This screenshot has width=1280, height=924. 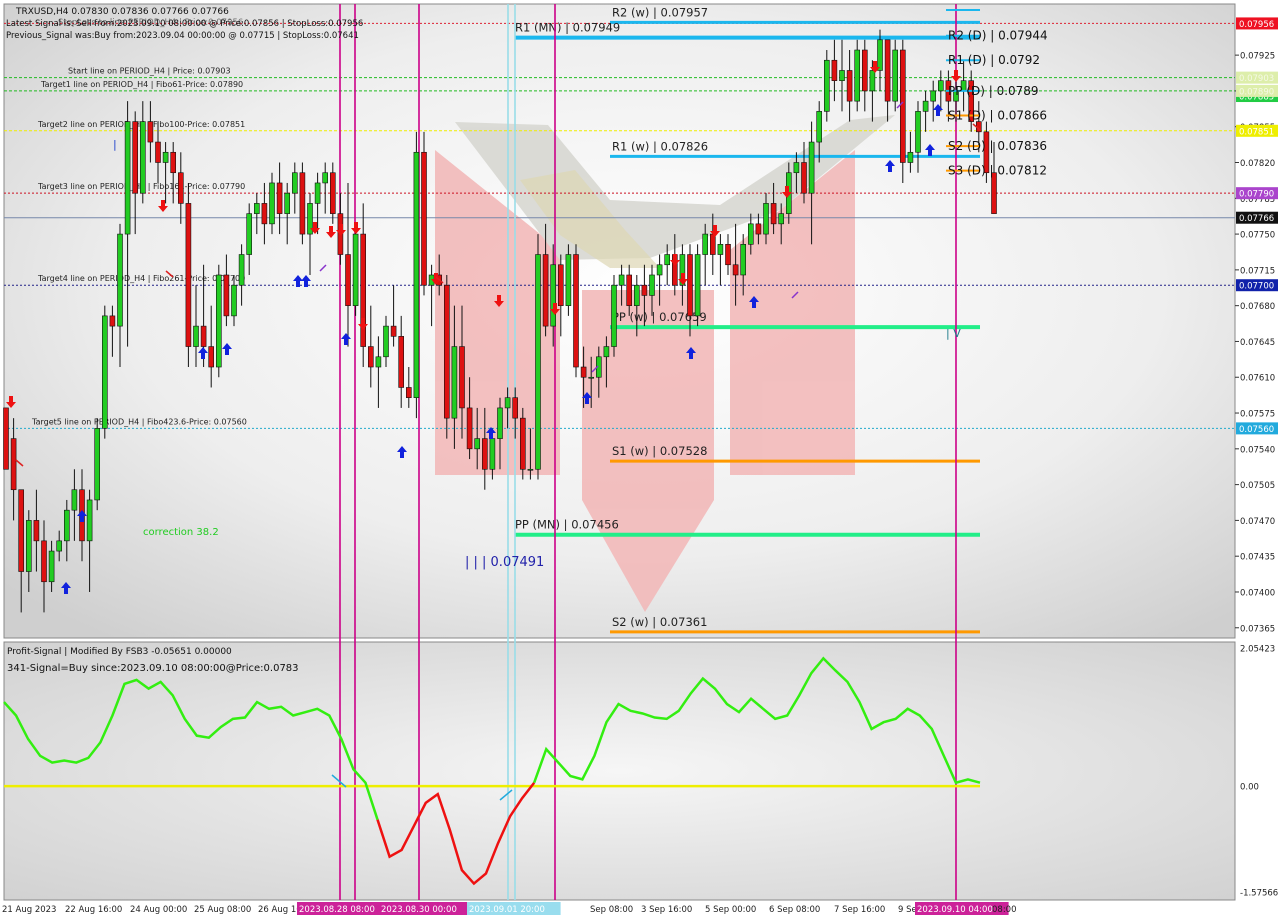 I want to click on correction-label: correction 38.2, so click(x=181, y=532).